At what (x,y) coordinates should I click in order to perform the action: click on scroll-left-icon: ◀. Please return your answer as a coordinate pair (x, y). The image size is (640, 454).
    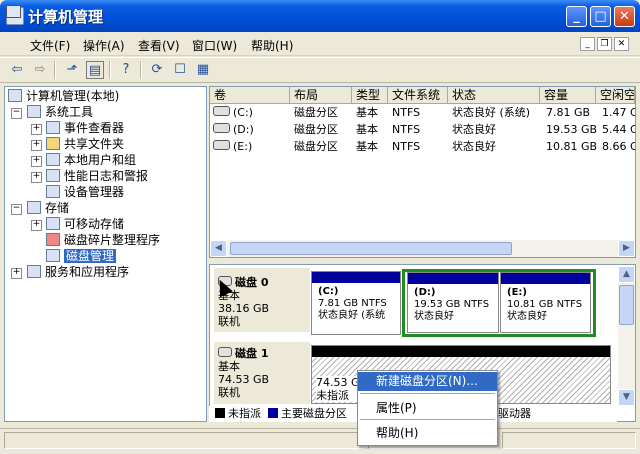
    Looking at the image, I should click on (218, 248).